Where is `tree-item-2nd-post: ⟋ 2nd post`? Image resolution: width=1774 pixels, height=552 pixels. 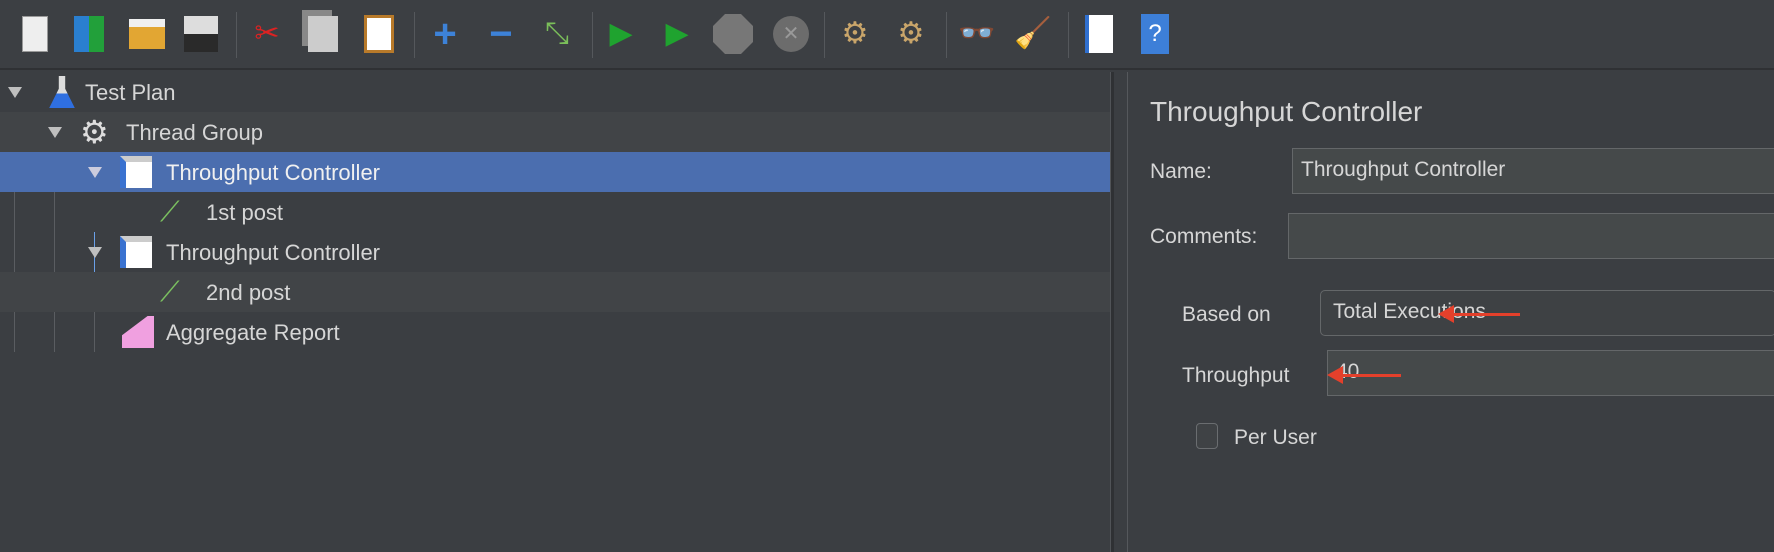
tree-item-2nd-post: ⟋ 2nd post is located at coordinates (555, 292).